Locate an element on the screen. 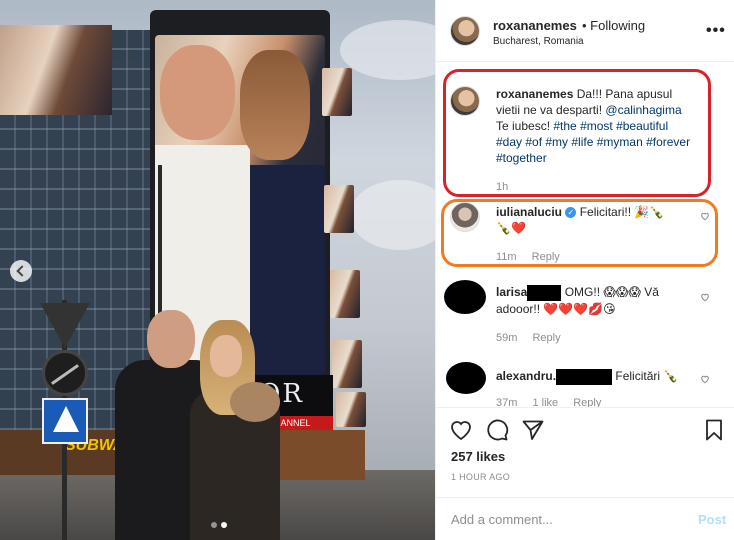 The width and height of the screenshot is (734, 540). comment-likes: 1 like is located at coordinates (545, 402).